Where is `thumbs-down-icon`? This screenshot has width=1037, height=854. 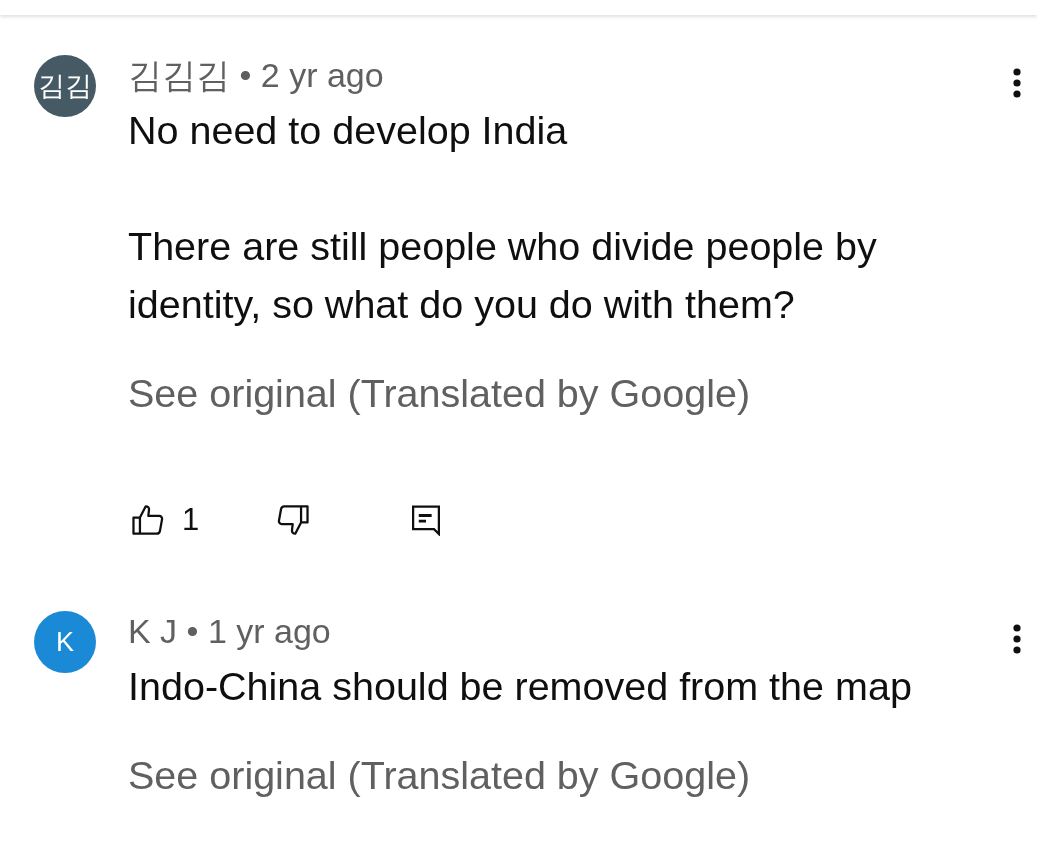
thumbs-down-icon is located at coordinates (293, 520).